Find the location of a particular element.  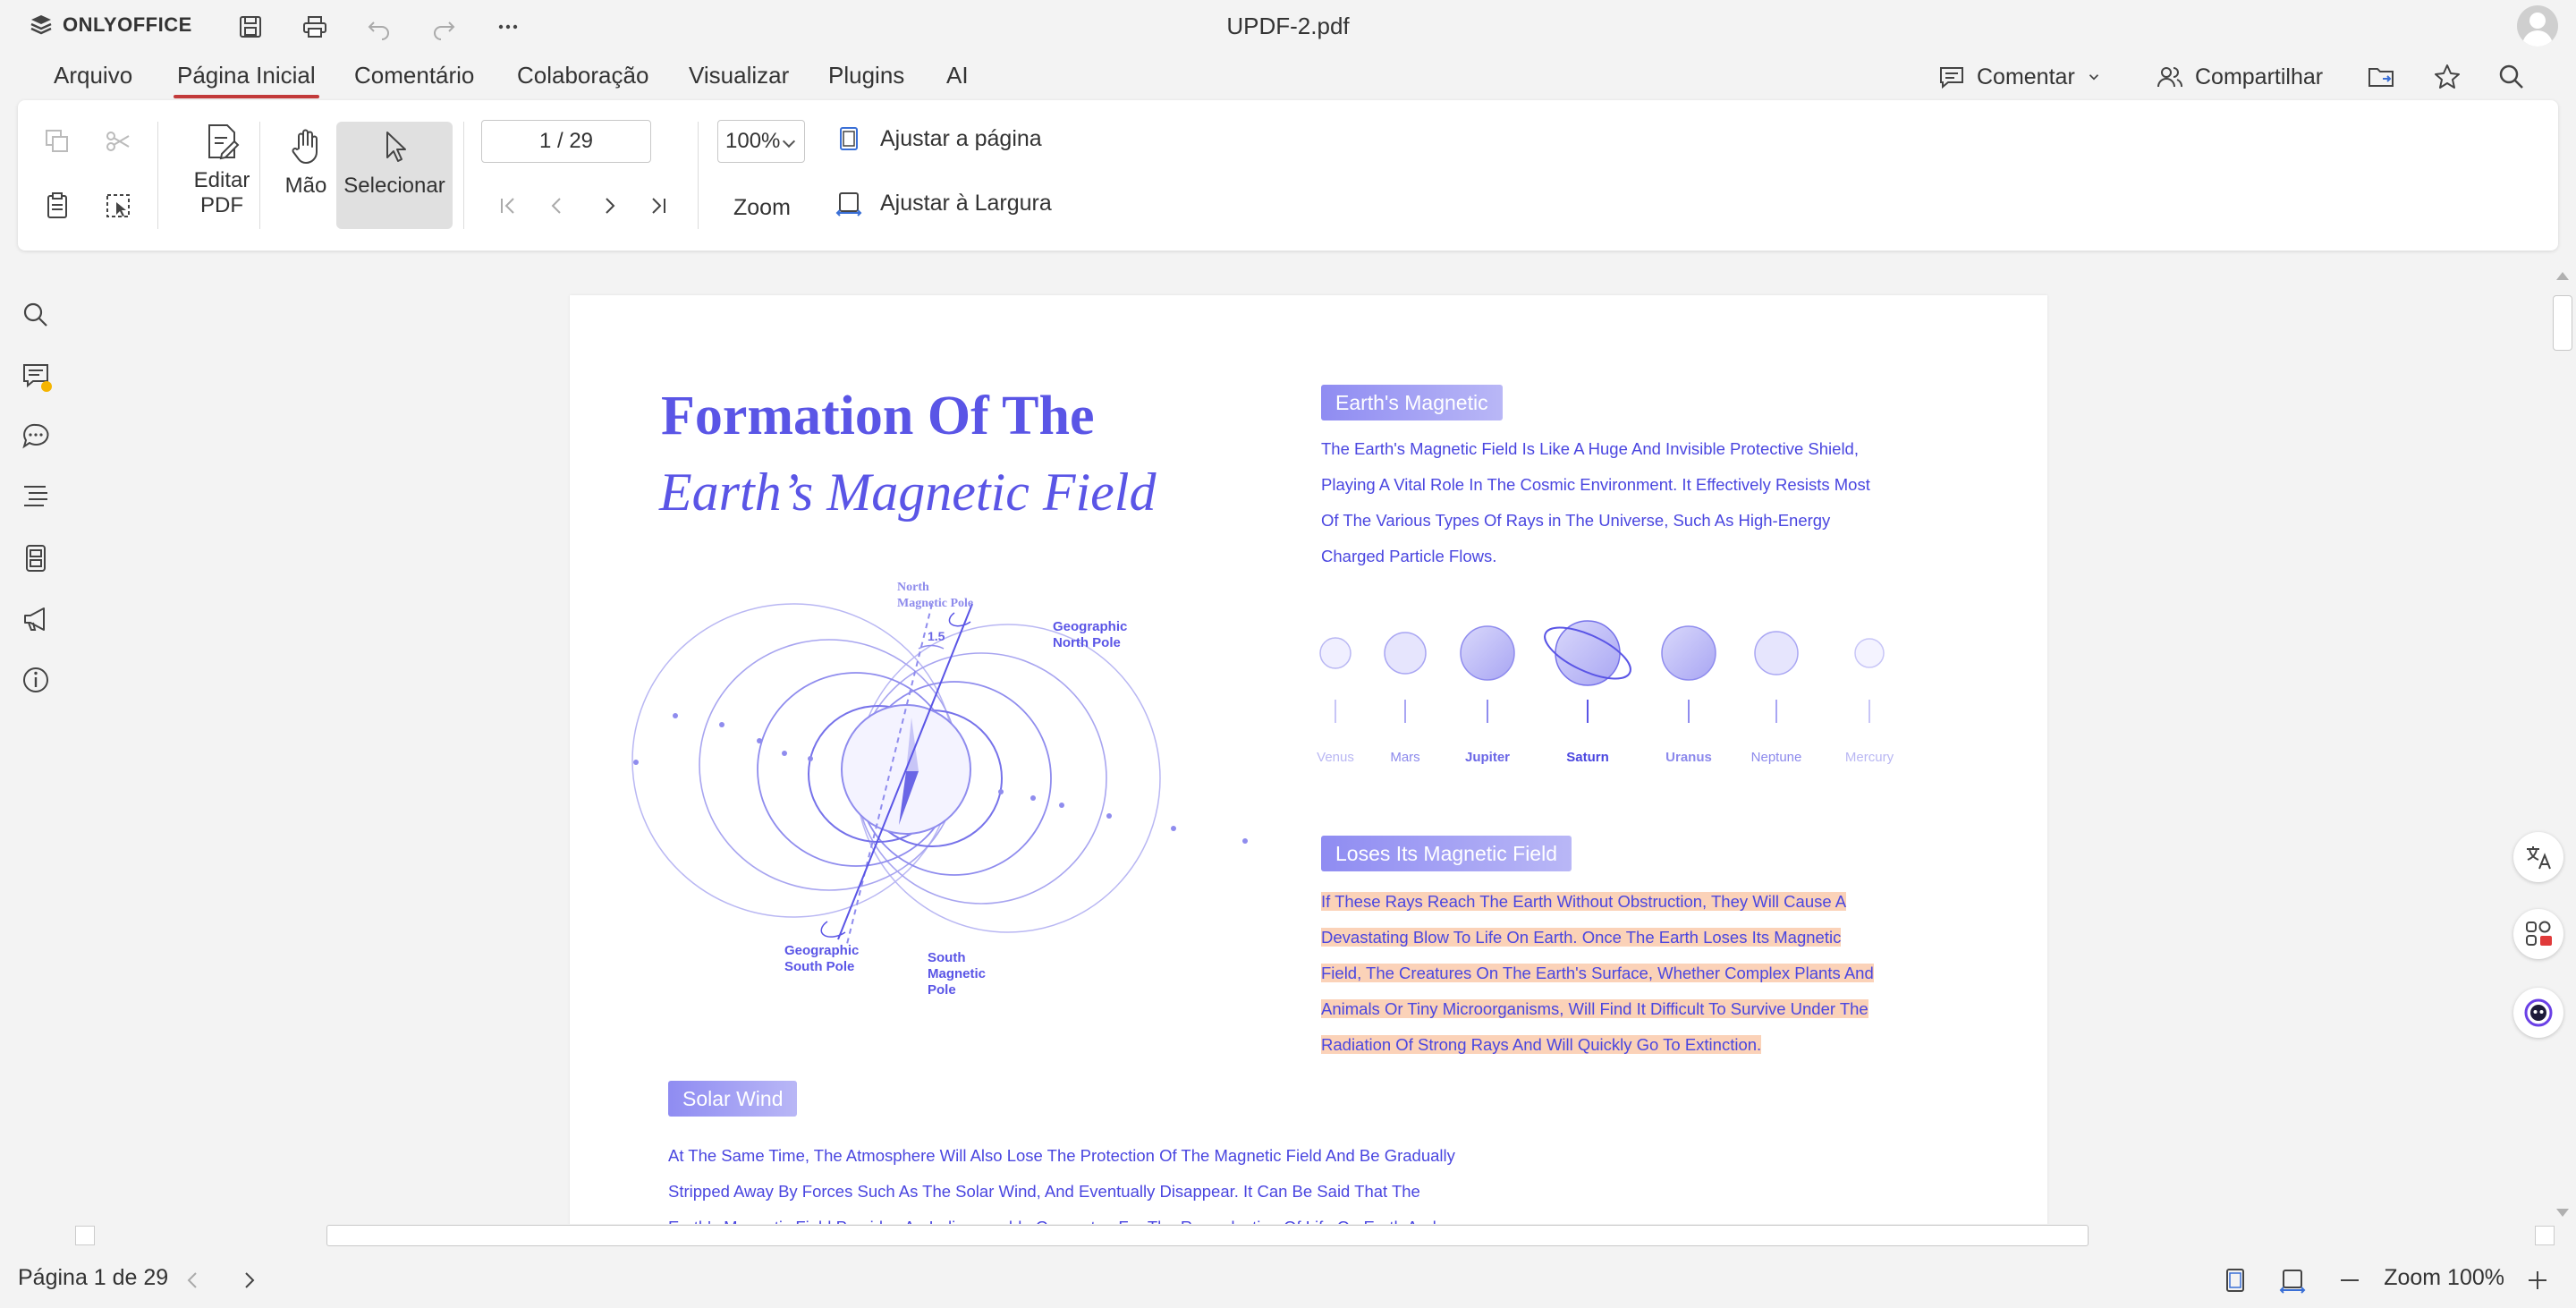

ai-assistant-button is located at coordinates (2538, 1013).